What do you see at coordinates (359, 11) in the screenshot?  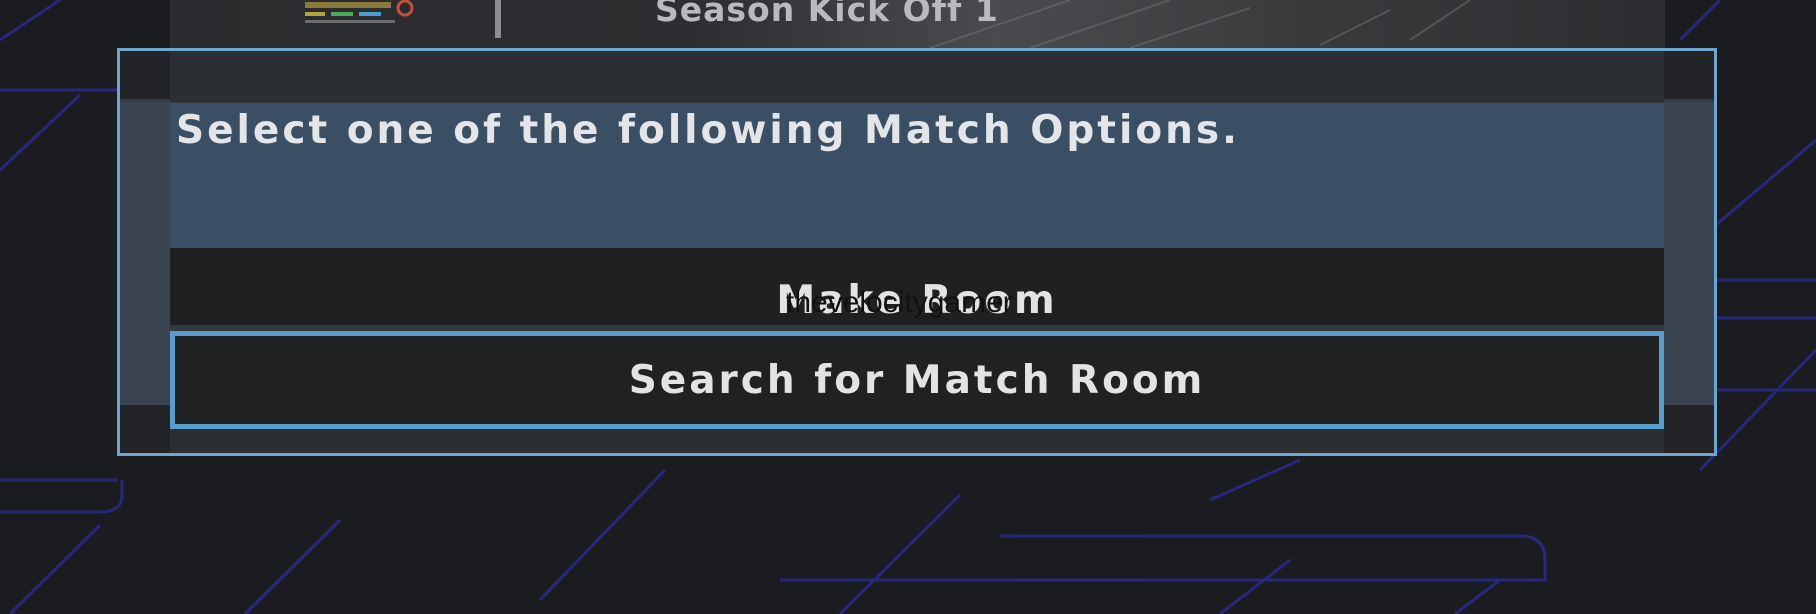 I see `event-logo` at bounding box center [359, 11].